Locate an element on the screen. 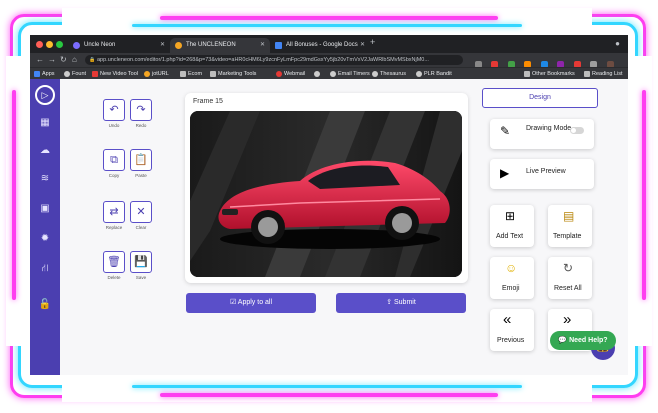 Image resolution: width=658 pixels, height=413 pixels. clear-button: ✕ is located at coordinates (141, 212).